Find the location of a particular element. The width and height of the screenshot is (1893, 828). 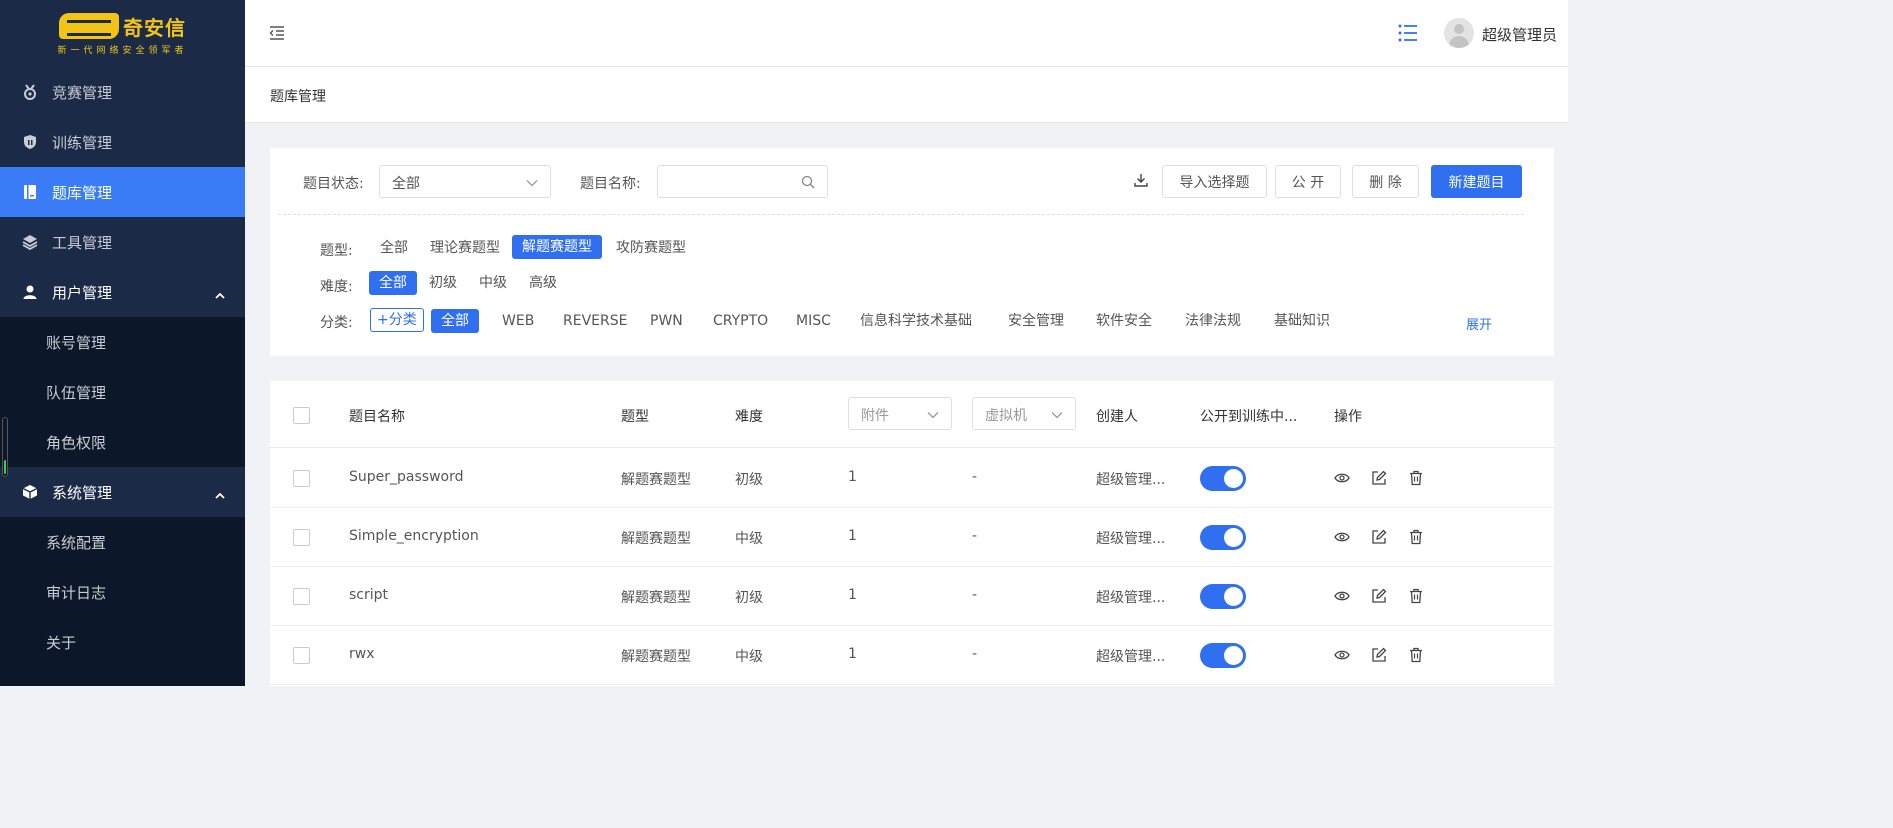

difficulty-tag-hard: 高级 is located at coordinates (543, 283).